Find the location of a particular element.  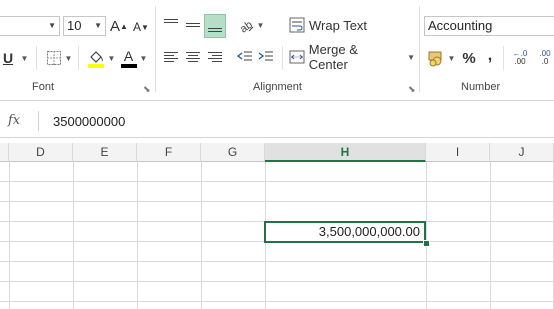

comma-style-button: , is located at coordinates (490, 56).